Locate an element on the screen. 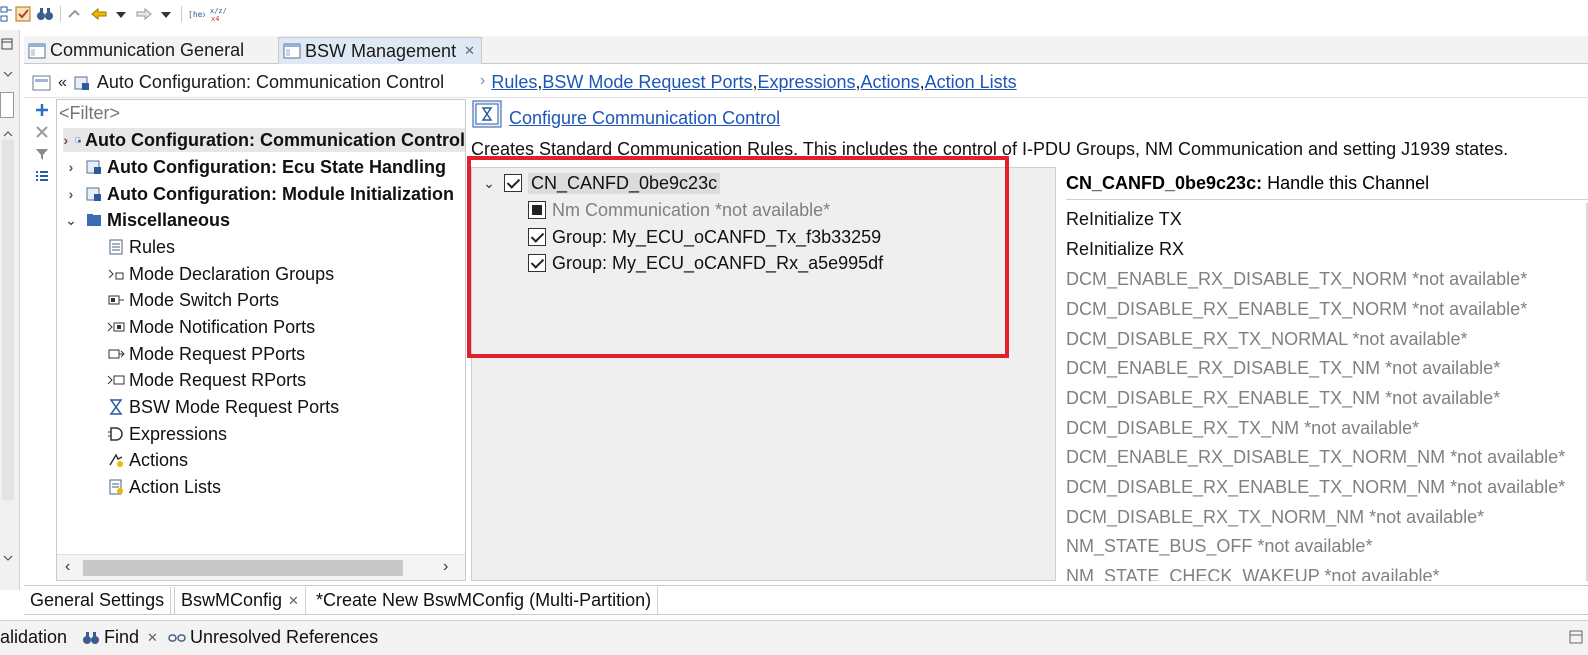  tree-item-mode-request-rports: Mode Request RPorts is located at coordinates (206, 380).